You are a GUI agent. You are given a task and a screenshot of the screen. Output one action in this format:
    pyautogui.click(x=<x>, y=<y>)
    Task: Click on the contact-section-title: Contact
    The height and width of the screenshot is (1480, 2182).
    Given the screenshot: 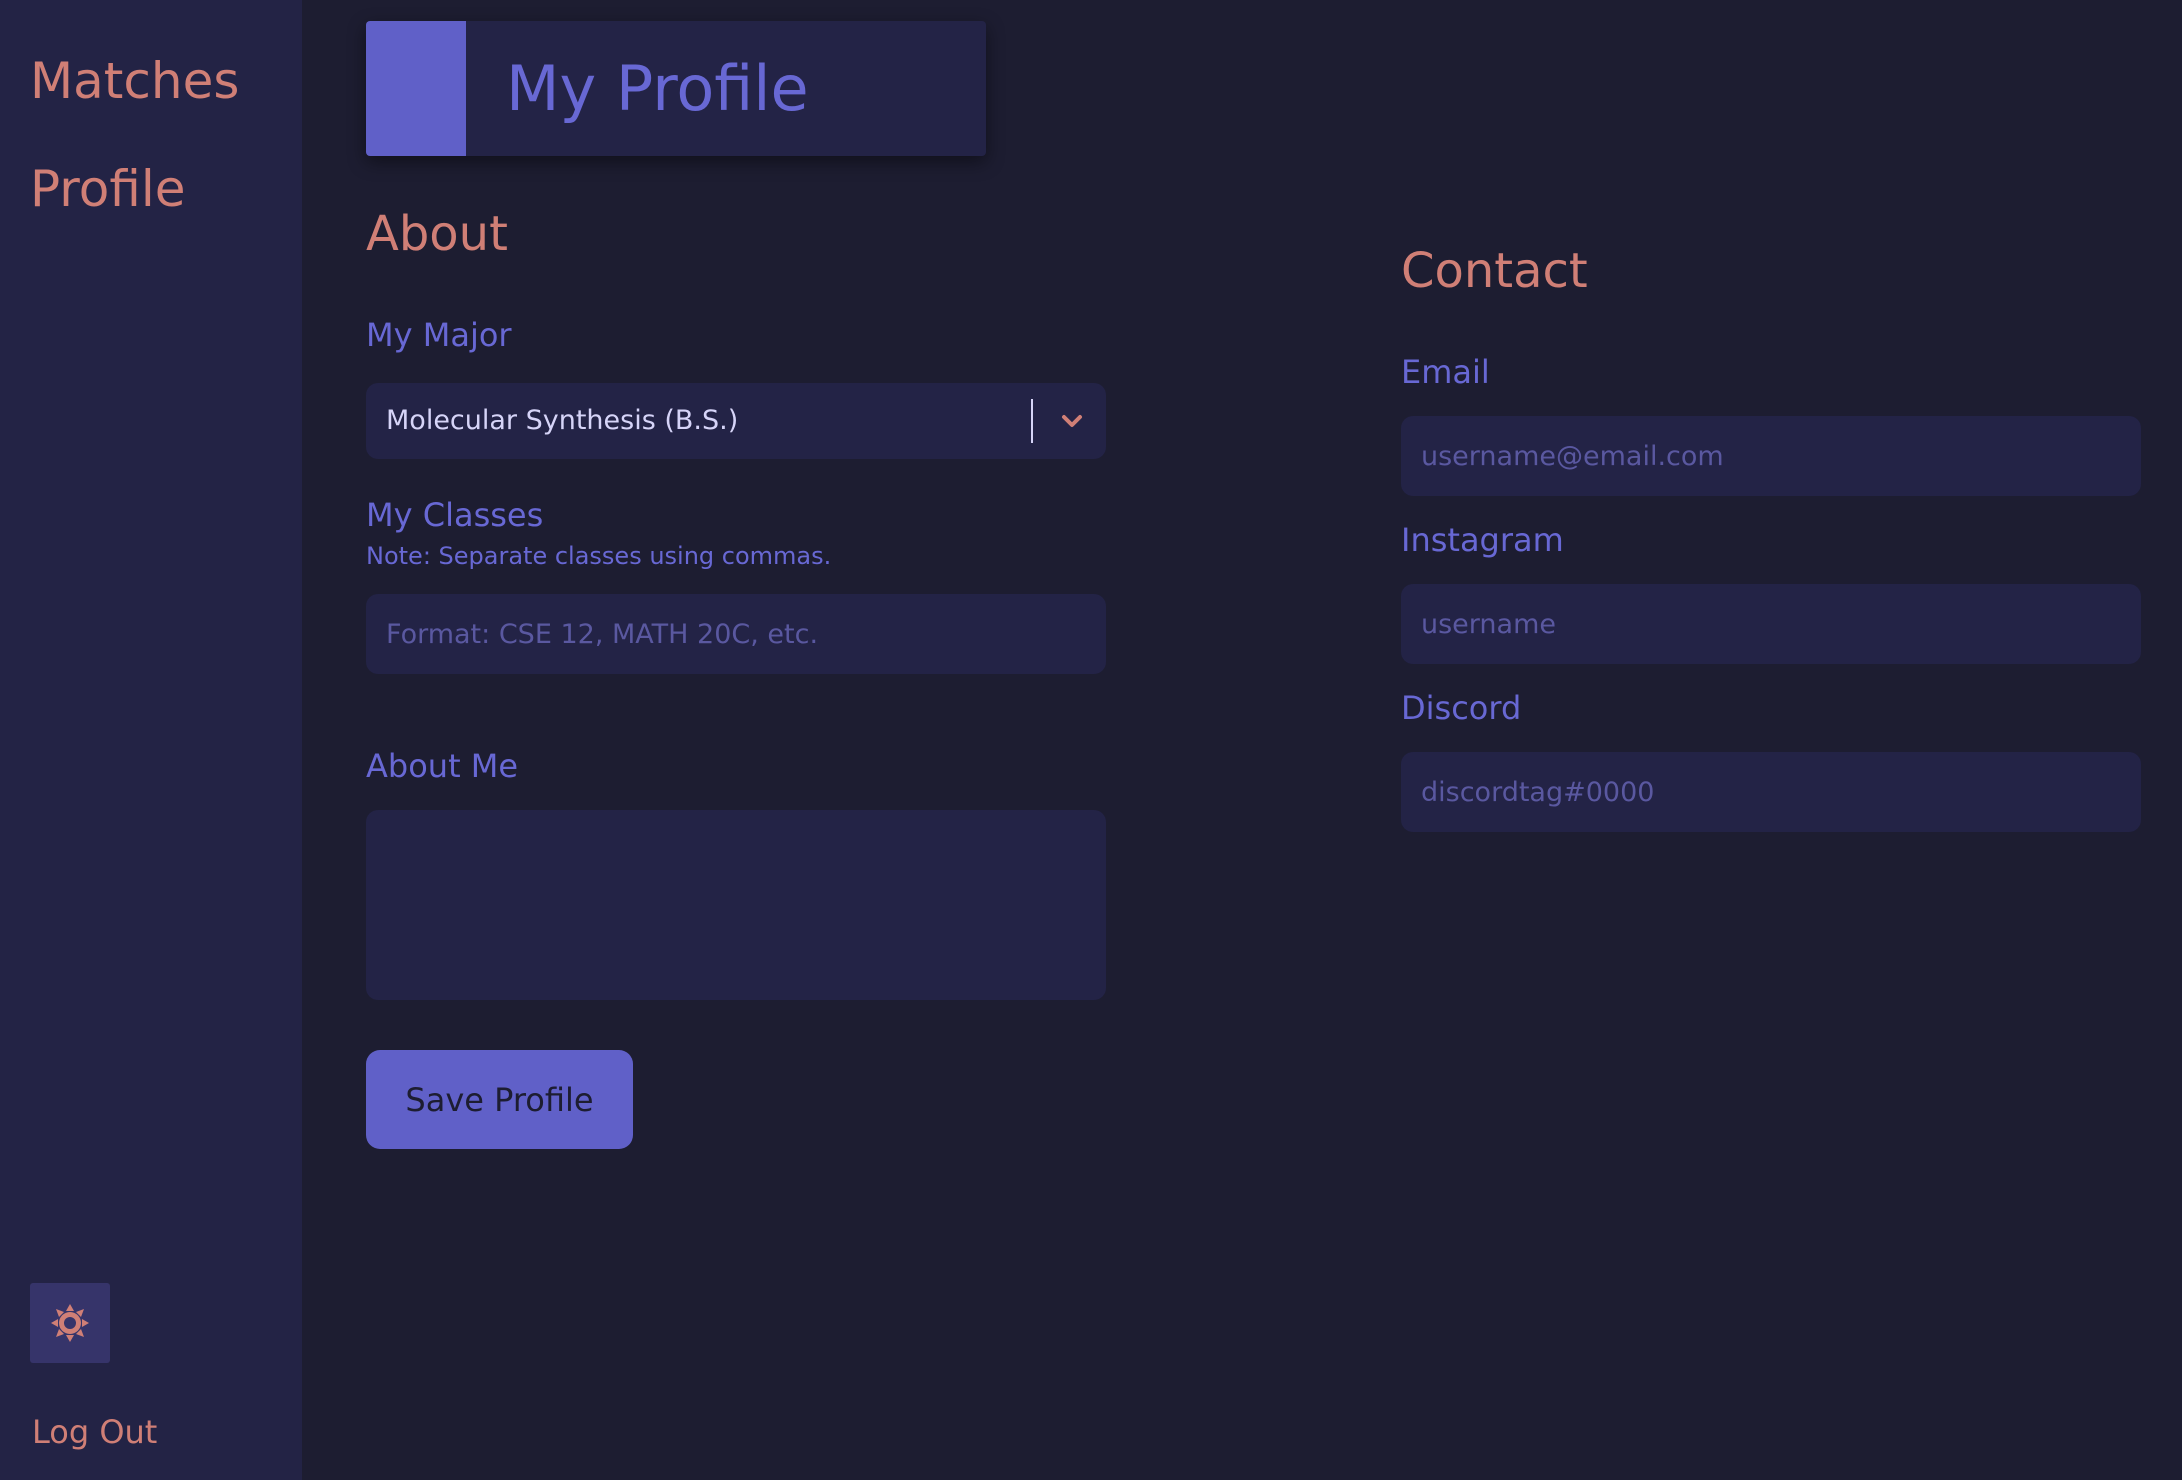 What is the action you would take?
    pyautogui.click(x=1494, y=271)
    